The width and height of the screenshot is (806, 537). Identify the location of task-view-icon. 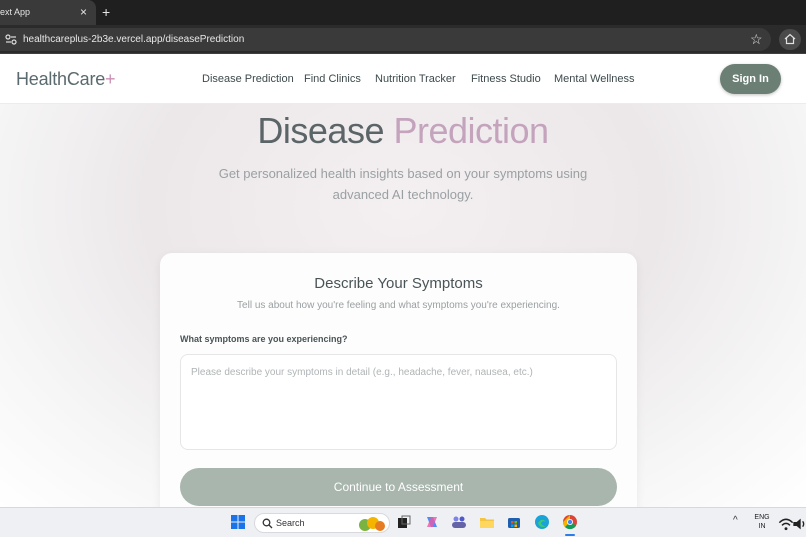
(404, 522).